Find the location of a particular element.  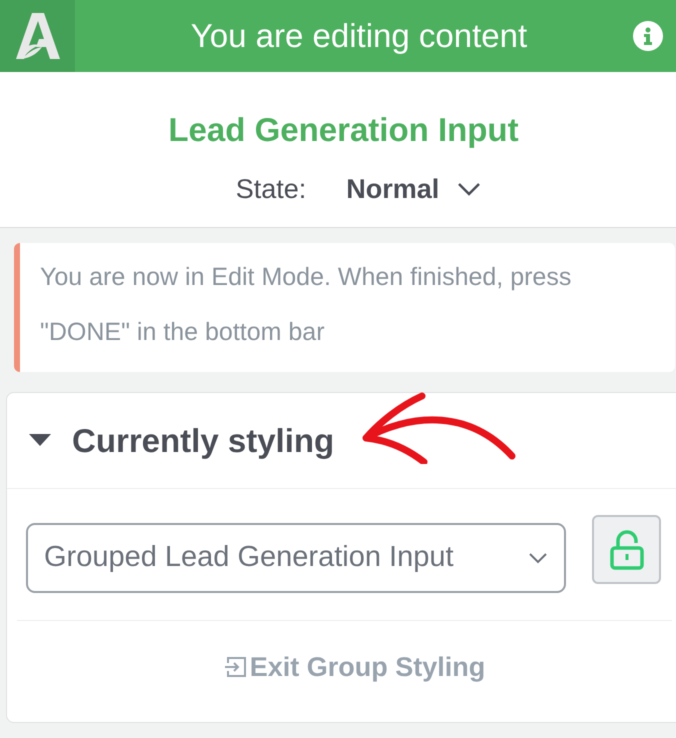

info-icon is located at coordinates (648, 36).